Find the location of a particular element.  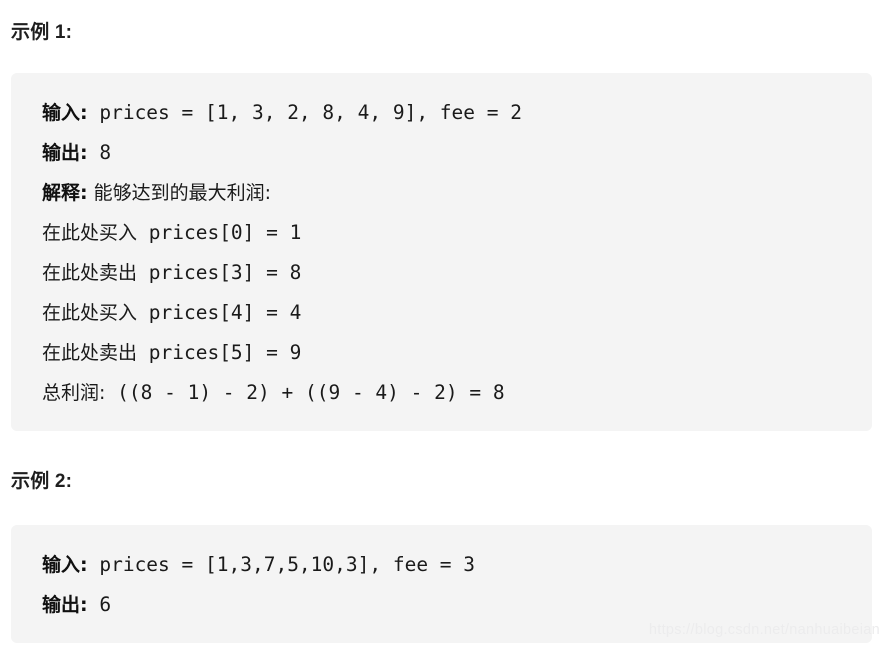

code-line: 在此处卖出 prices[5] = 9 is located at coordinates (441, 353).